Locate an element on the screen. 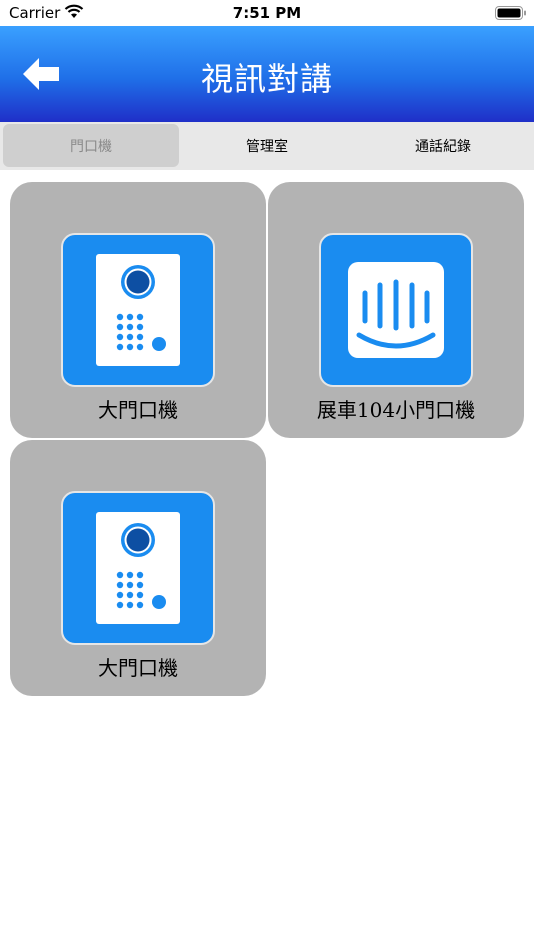 This screenshot has width=534, height=950. smile-intercom-icon is located at coordinates (396, 310).